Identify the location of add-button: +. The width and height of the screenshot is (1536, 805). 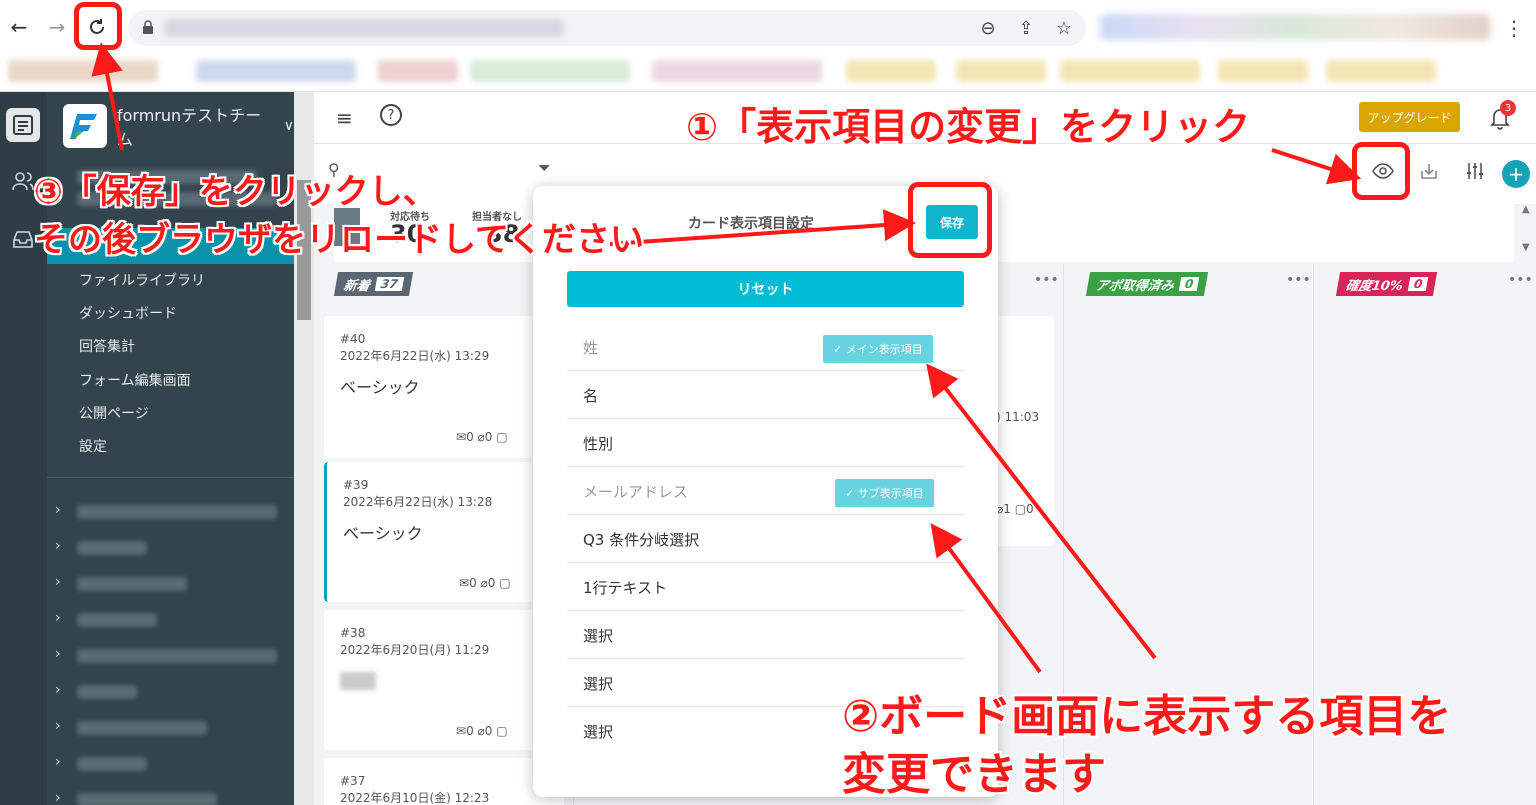
(1516, 174).